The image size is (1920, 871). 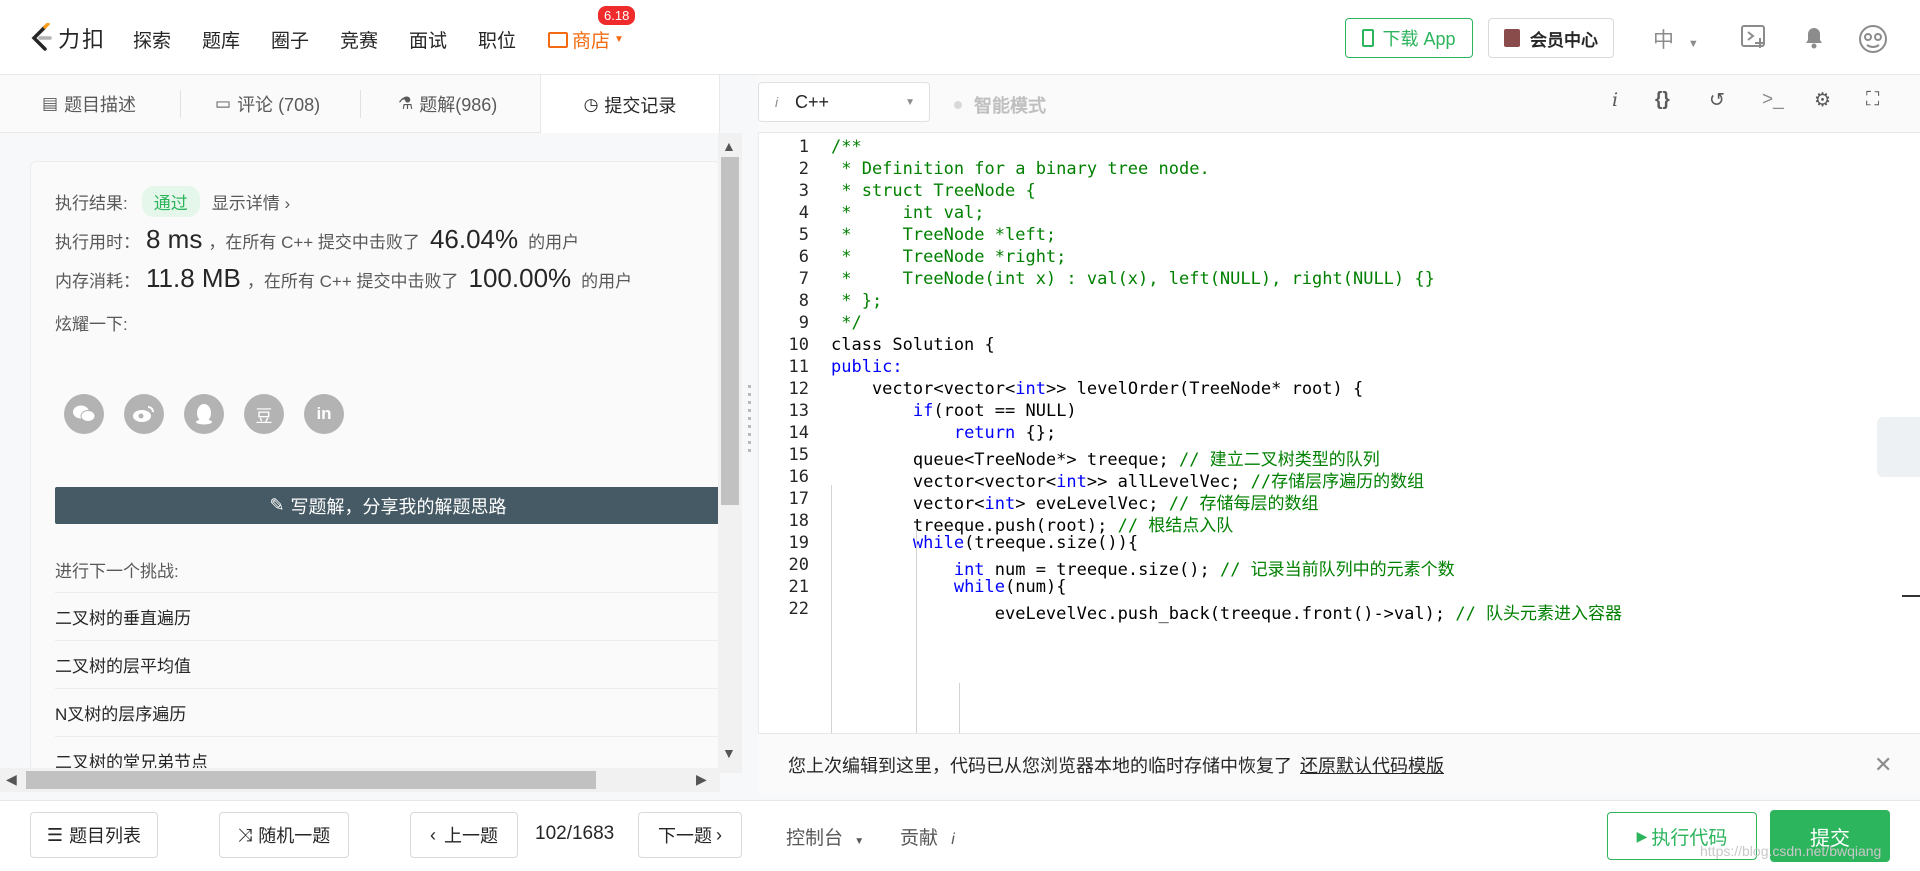 What do you see at coordinates (1754, 37) in the screenshot?
I see `playground-icon` at bounding box center [1754, 37].